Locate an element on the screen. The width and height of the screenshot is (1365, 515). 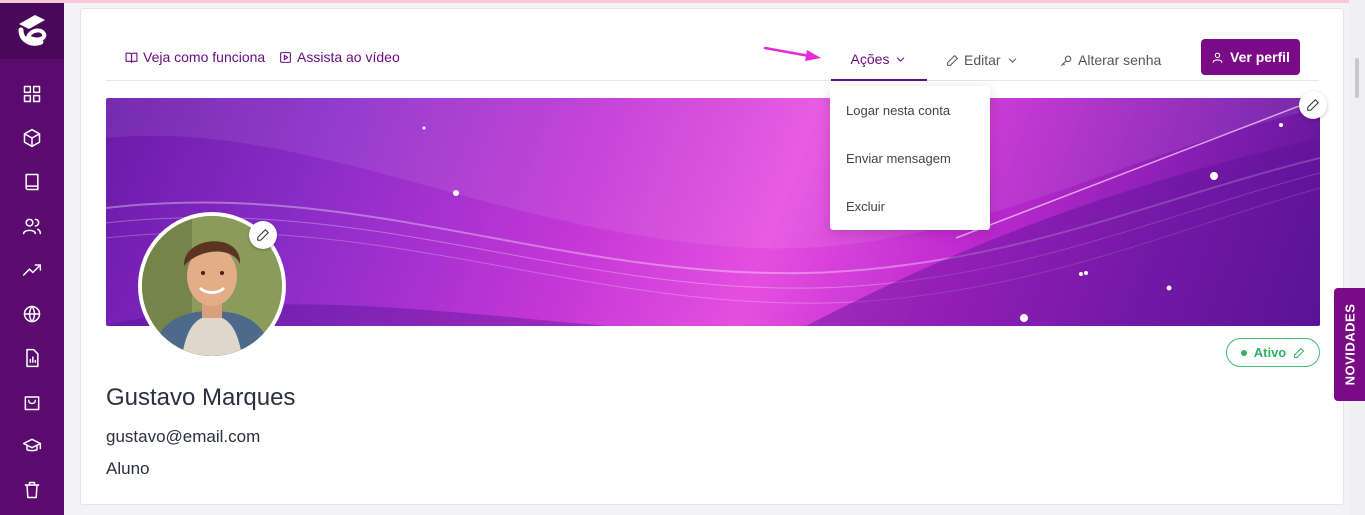
tab-edit: Editar is located at coordinates (982, 60).